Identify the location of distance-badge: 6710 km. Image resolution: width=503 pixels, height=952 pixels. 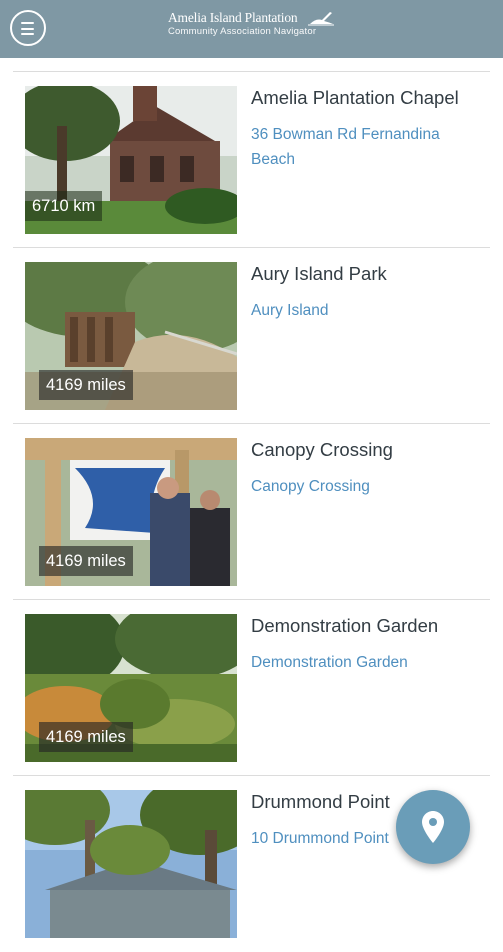
(64, 206).